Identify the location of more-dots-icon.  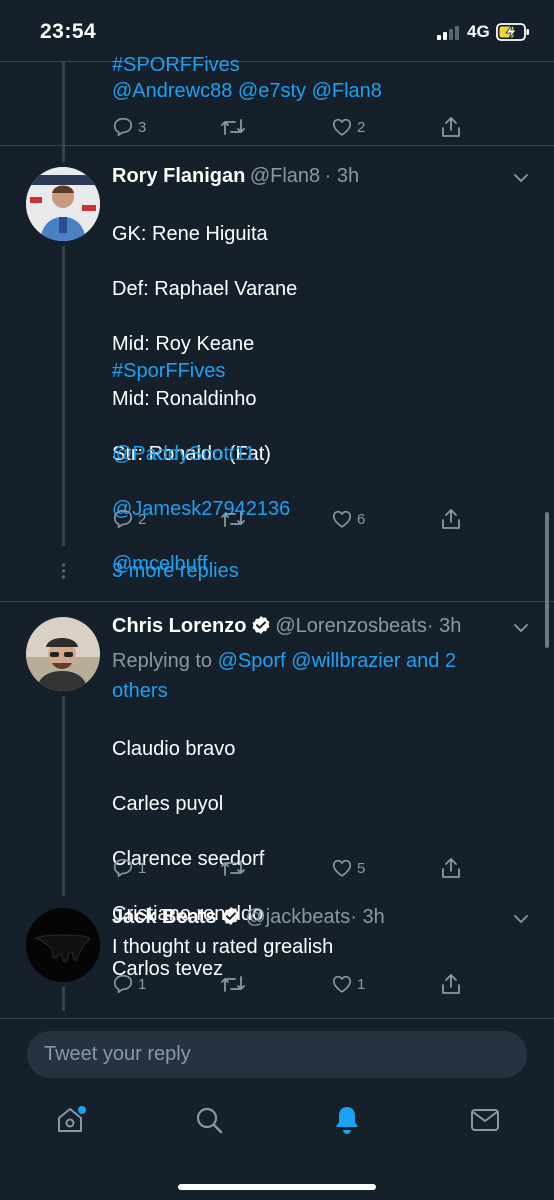
(63, 573).